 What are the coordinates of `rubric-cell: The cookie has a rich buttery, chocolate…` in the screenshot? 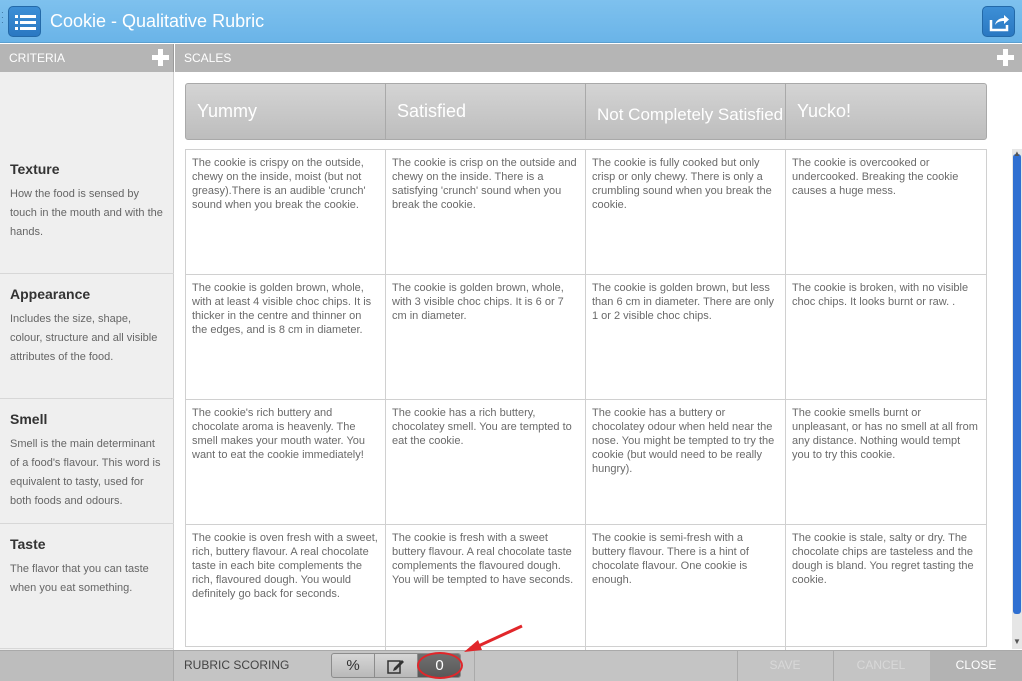 It's located at (486, 462).